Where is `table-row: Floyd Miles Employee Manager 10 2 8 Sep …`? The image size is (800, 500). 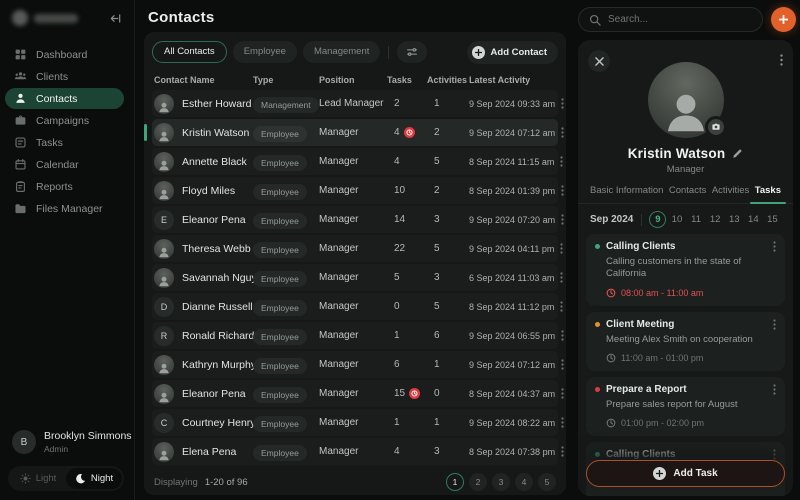 table-row: Floyd Miles Employee Manager 10 2 8 Sep … is located at coordinates (358, 190).